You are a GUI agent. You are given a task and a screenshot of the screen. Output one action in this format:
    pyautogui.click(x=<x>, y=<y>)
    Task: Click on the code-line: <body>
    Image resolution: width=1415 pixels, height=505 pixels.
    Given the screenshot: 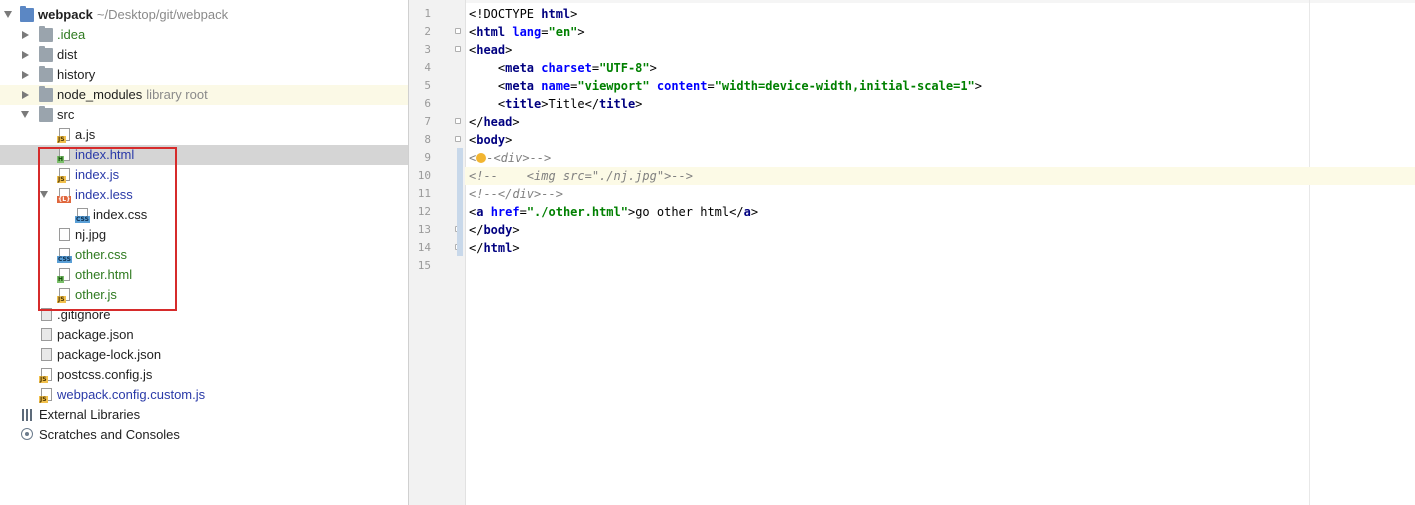 What is the action you would take?
    pyautogui.click(x=940, y=140)
    